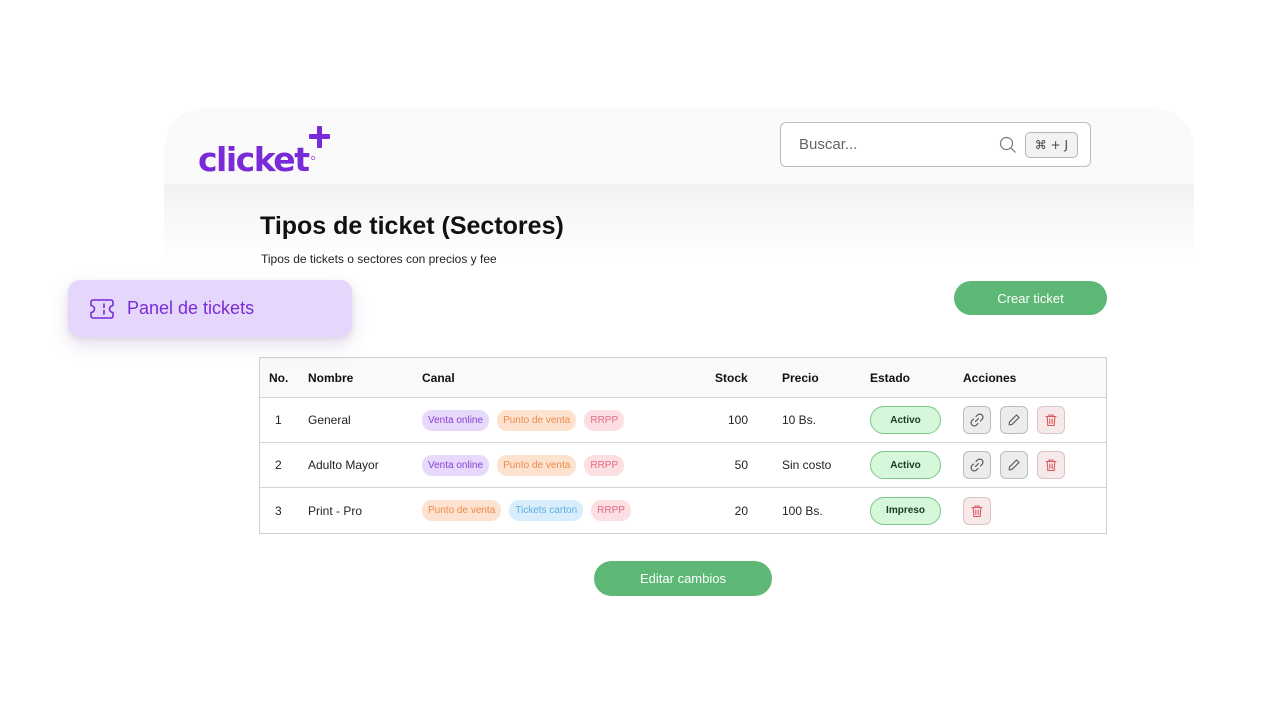 This screenshot has width=1277, height=725. What do you see at coordinates (683, 578) in the screenshot?
I see `edit-changes-button: Editar cambios` at bounding box center [683, 578].